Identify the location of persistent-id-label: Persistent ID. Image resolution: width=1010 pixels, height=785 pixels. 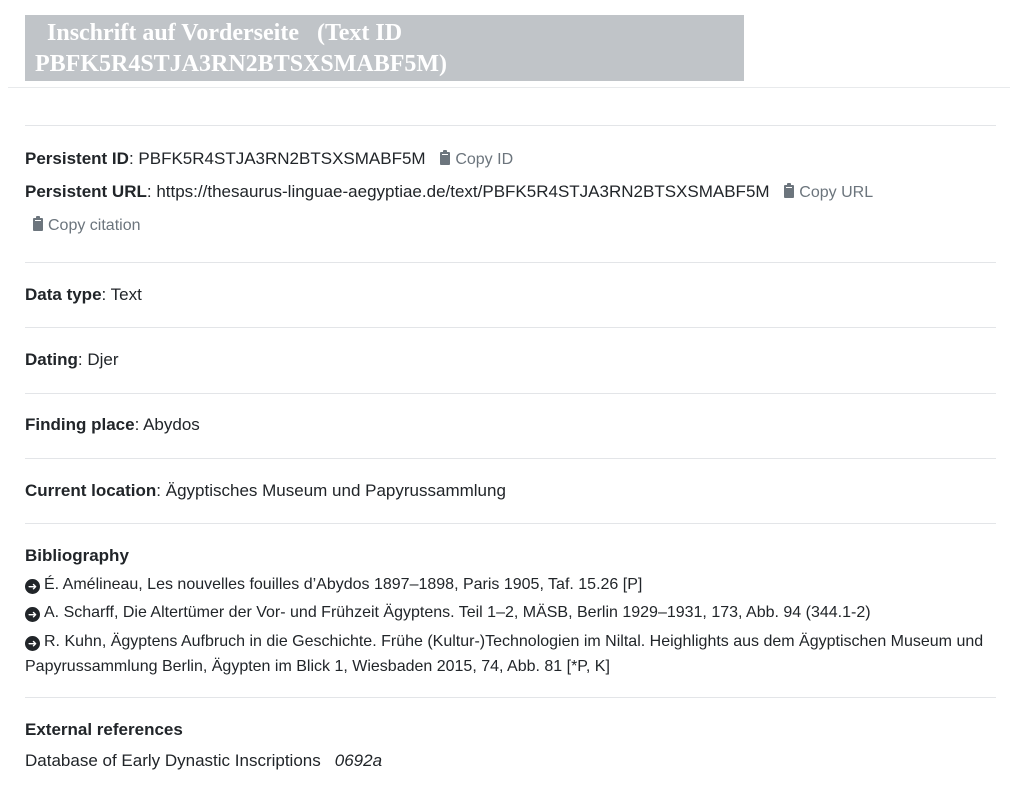
(77, 158).